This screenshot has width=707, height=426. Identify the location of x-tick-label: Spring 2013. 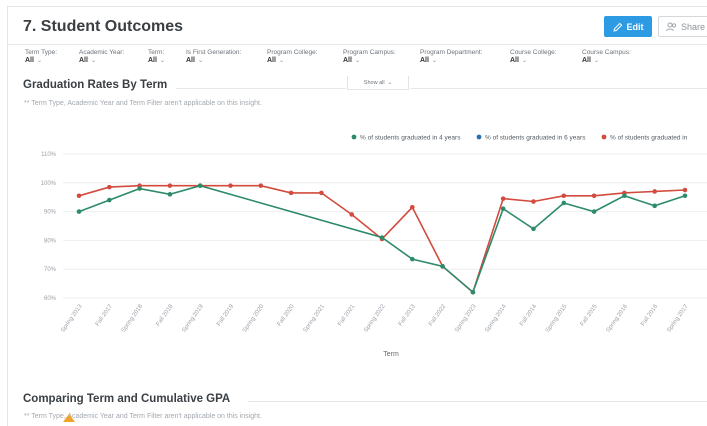
(72, 318).